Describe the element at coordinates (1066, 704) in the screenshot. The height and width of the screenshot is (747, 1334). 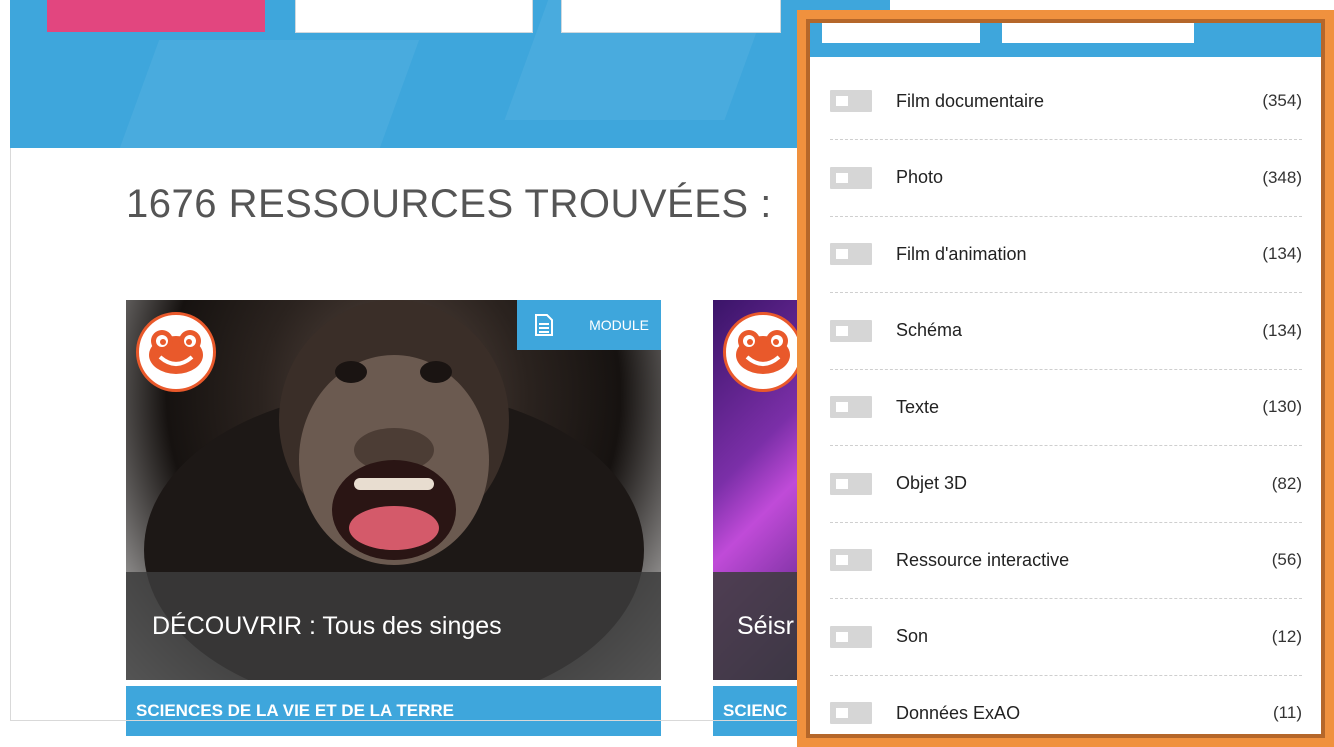
I see `filter-row: Données ExAO (11)` at that location.